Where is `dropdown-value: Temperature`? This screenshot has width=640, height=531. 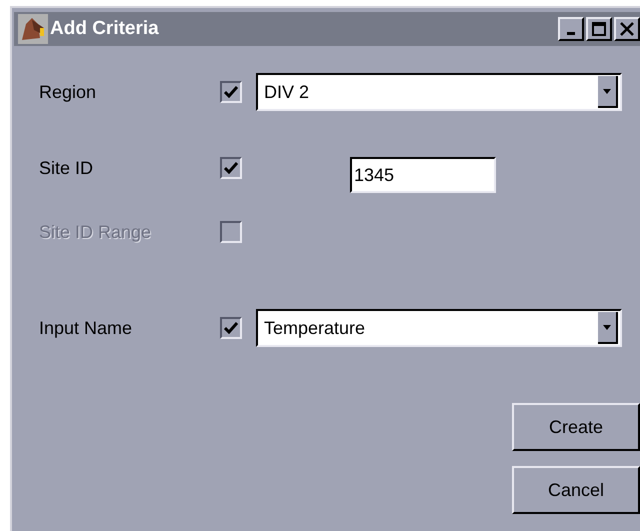
dropdown-value: Temperature is located at coordinates (314, 328).